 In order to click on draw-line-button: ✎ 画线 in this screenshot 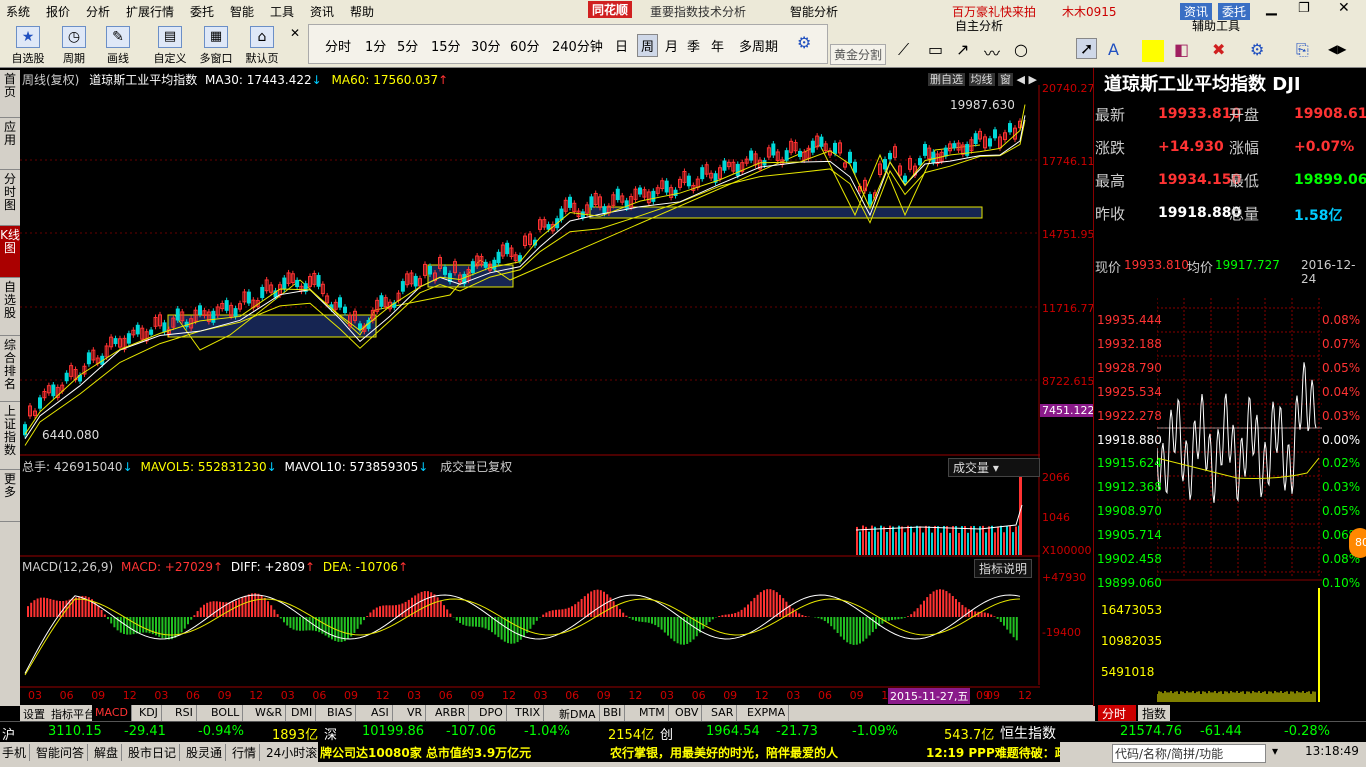, I will do `click(118, 44)`.